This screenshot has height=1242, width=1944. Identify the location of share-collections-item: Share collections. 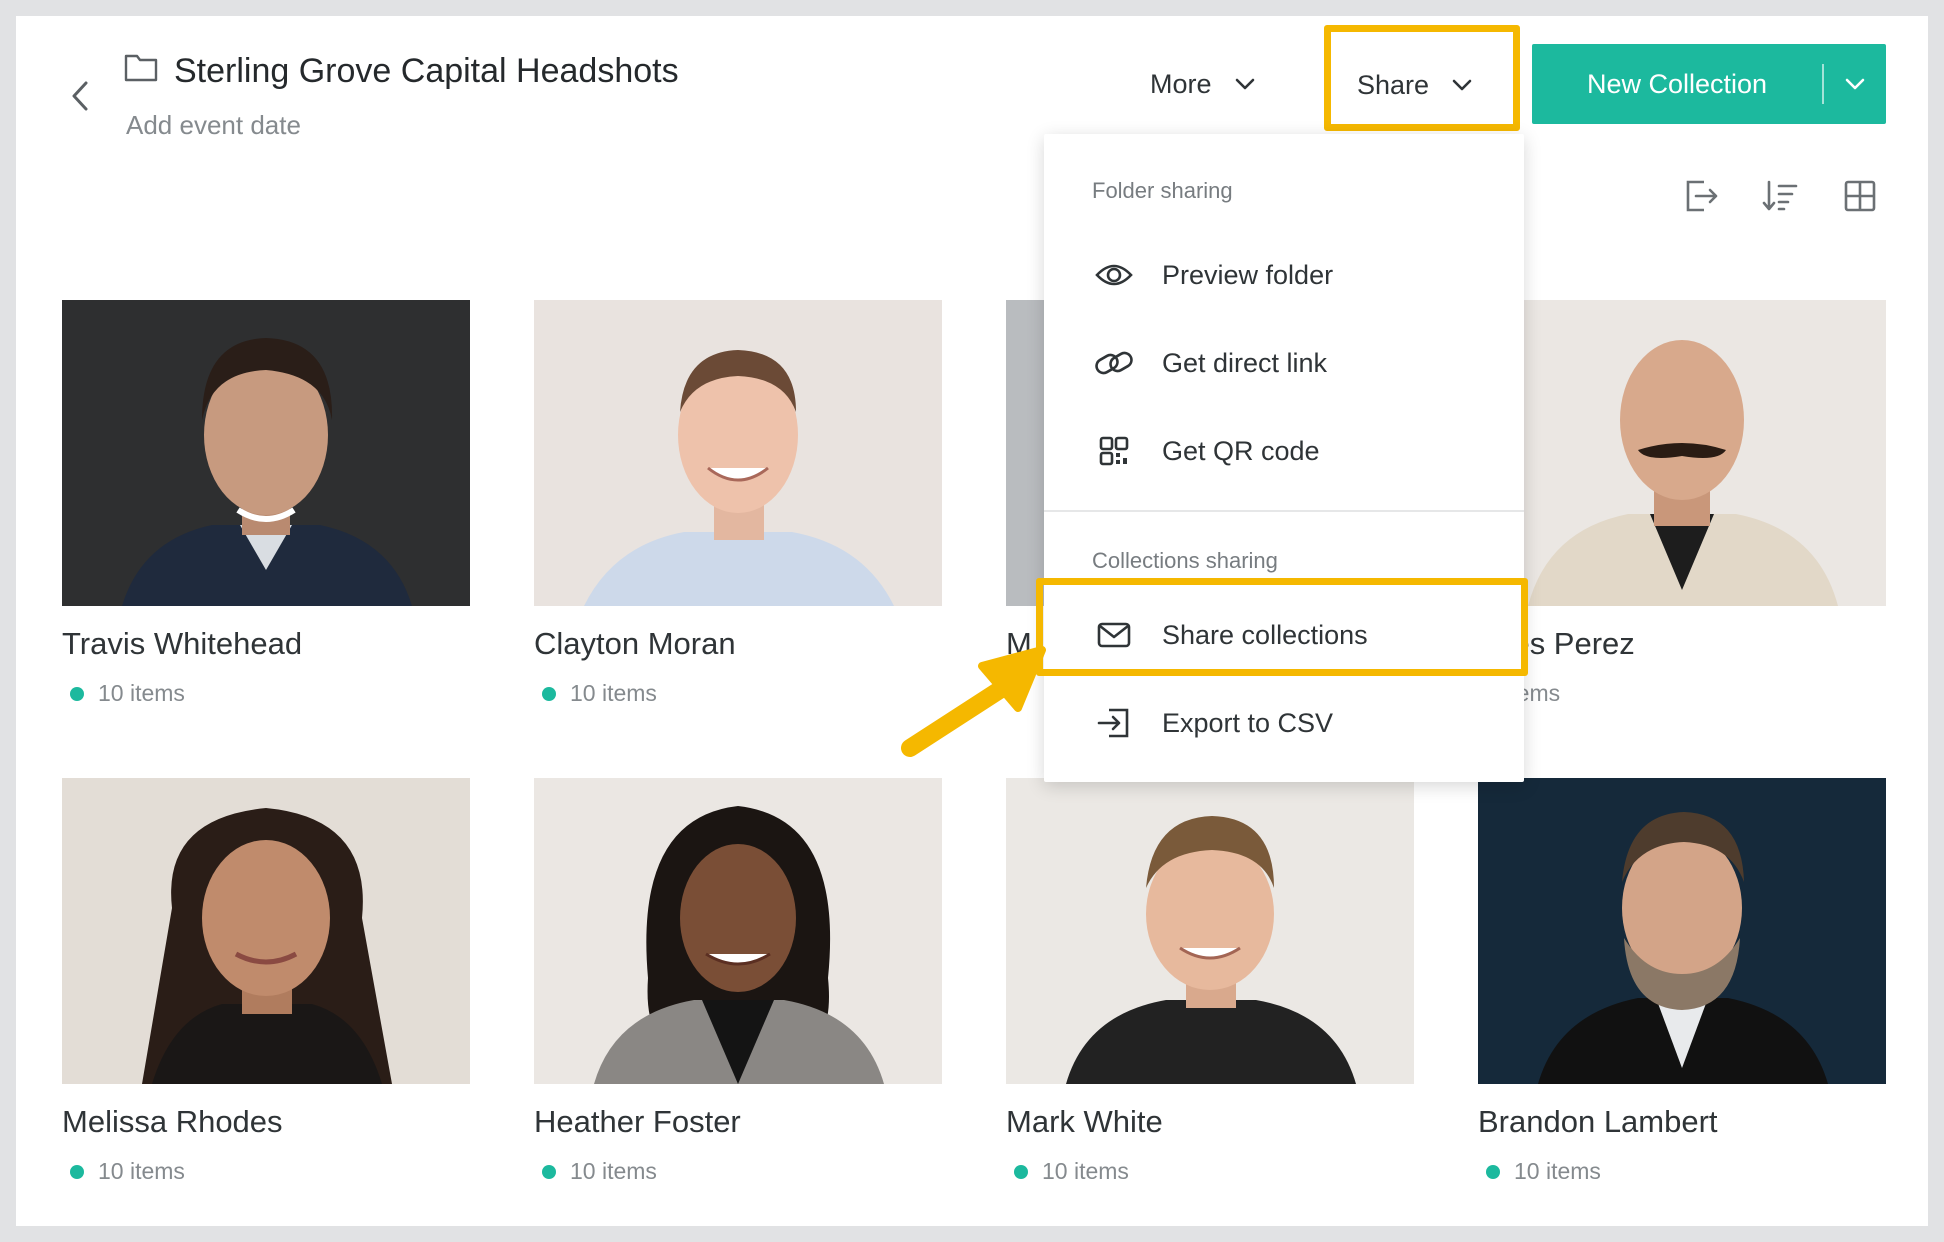
(1284, 635).